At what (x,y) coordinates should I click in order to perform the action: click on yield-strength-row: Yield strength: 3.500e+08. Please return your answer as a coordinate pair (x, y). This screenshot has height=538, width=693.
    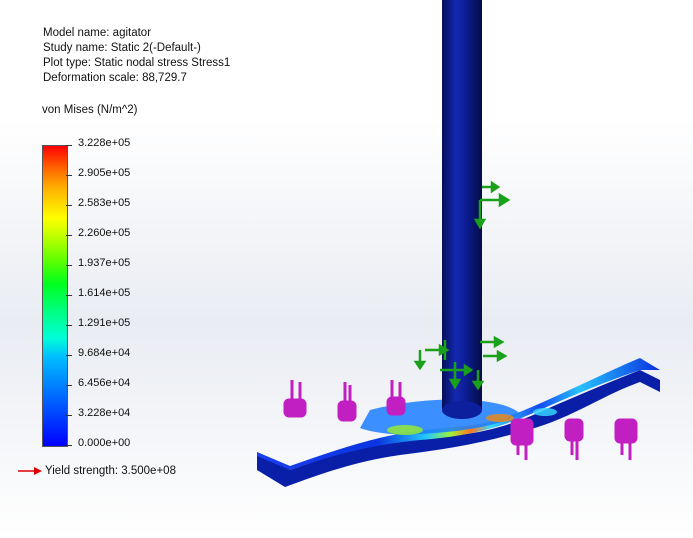
    Looking at the image, I should click on (97, 471).